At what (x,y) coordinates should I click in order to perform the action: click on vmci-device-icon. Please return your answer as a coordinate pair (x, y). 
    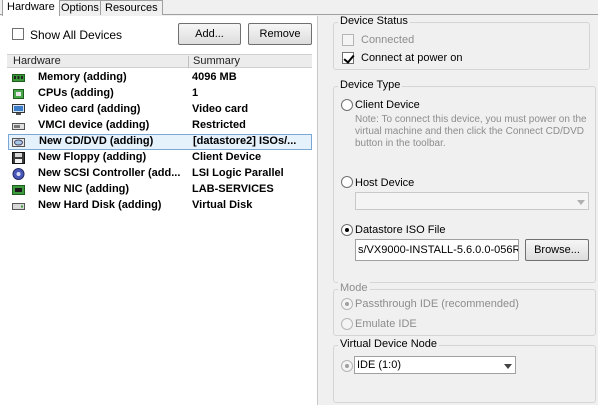
    Looking at the image, I should click on (18, 126).